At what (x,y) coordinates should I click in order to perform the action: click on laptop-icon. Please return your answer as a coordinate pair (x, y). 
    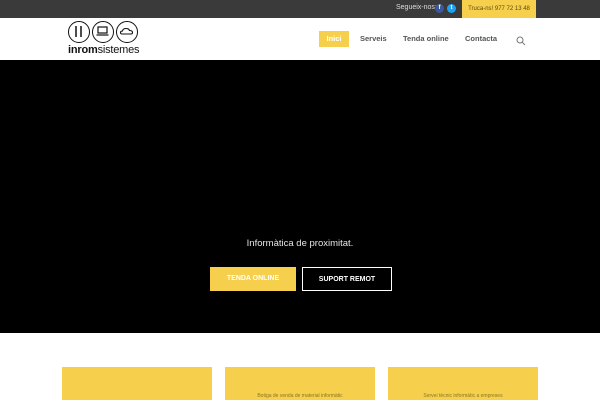
    Looking at the image, I should click on (103, 32).